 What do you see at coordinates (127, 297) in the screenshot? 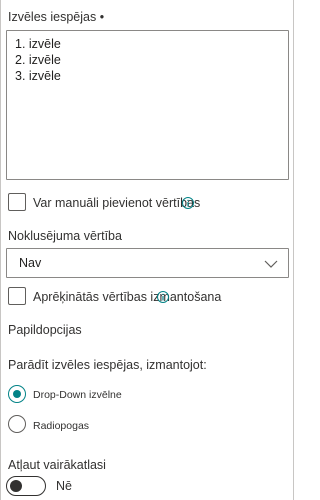
I see `calculated-values-label: Aprēķinātās vērtības izmantošana` at bounding box center [127, 297].